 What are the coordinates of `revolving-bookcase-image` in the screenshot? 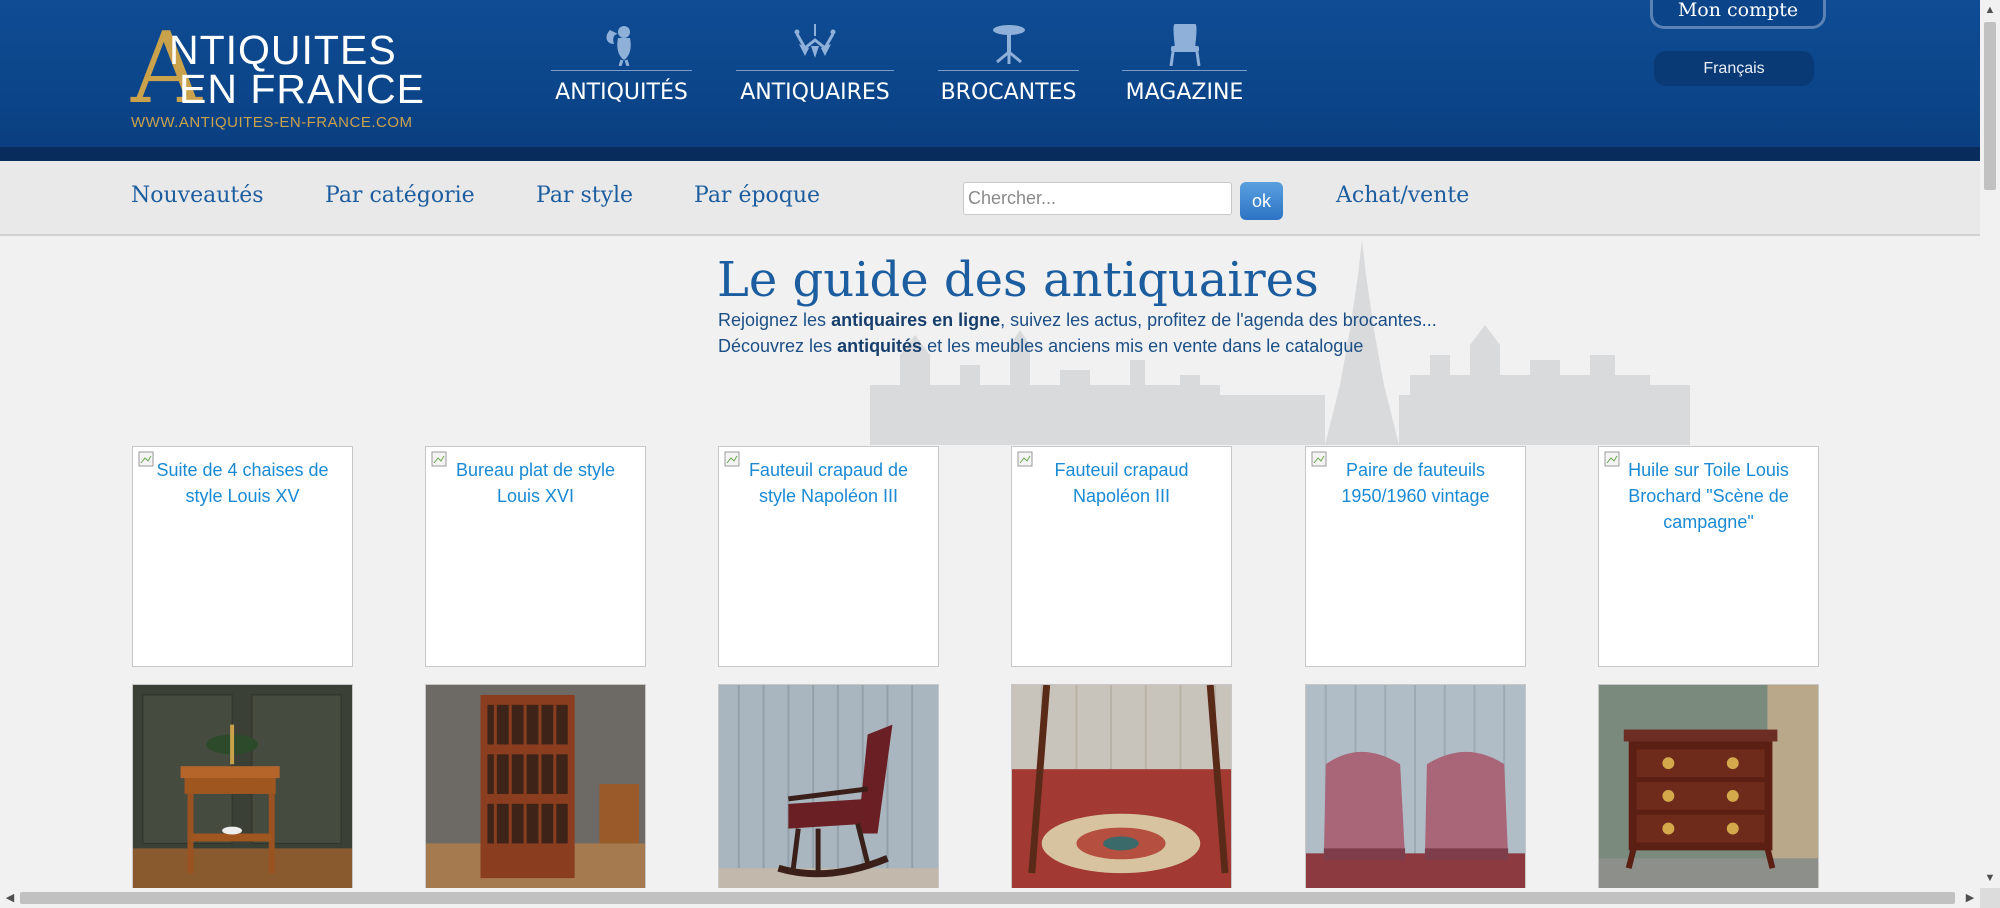 It's located at (535, 786).